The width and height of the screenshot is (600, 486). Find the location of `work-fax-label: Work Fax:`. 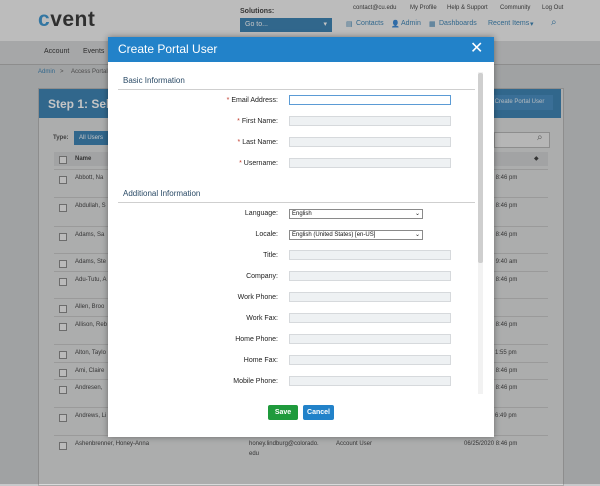

work-fax-label: Work Fax: is located at coordinates (262, 318).